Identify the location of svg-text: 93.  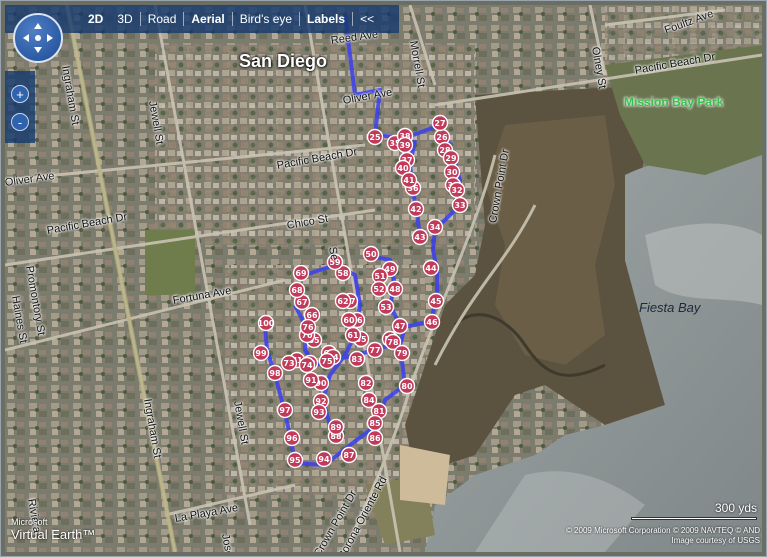
(318, 412).